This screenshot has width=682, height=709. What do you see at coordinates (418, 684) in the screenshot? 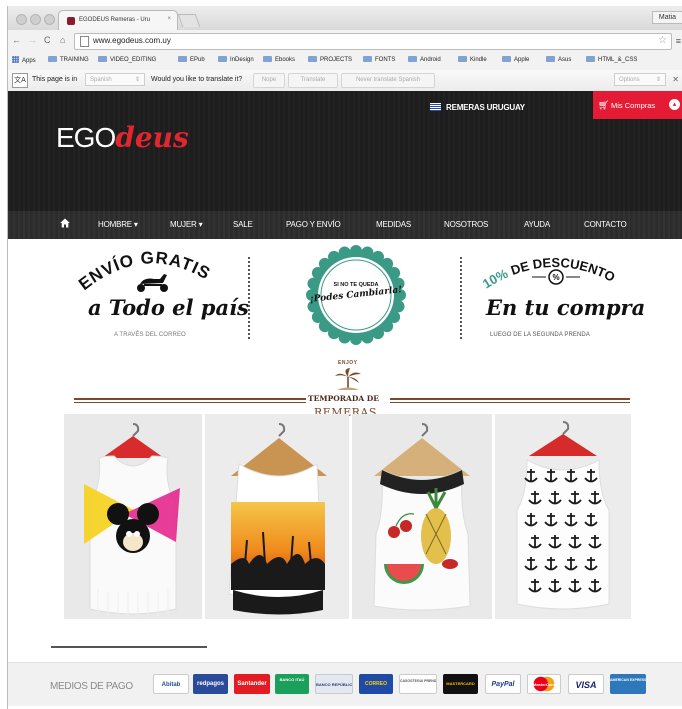
I see `payment-logo: CASOSTEGUI PRENDA` at bounding box center [418, 684].